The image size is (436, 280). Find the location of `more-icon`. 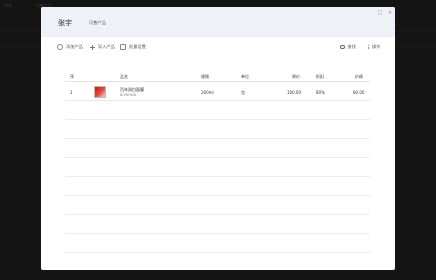

more-icon is located at coordinates (368, 47).